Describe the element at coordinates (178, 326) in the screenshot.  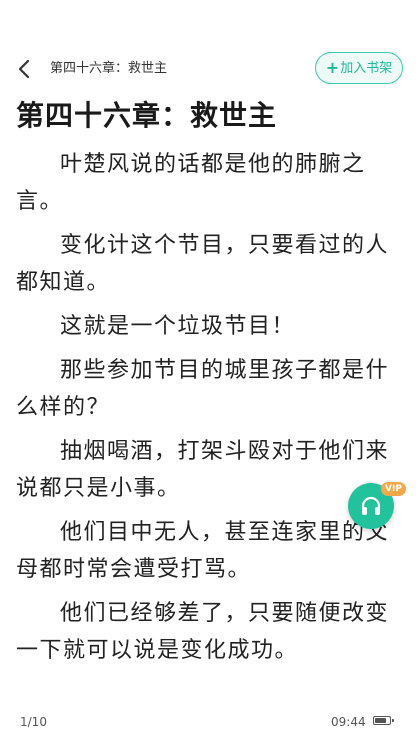
I see `paragraph: 这就是一个垃圾节目！` at that location.